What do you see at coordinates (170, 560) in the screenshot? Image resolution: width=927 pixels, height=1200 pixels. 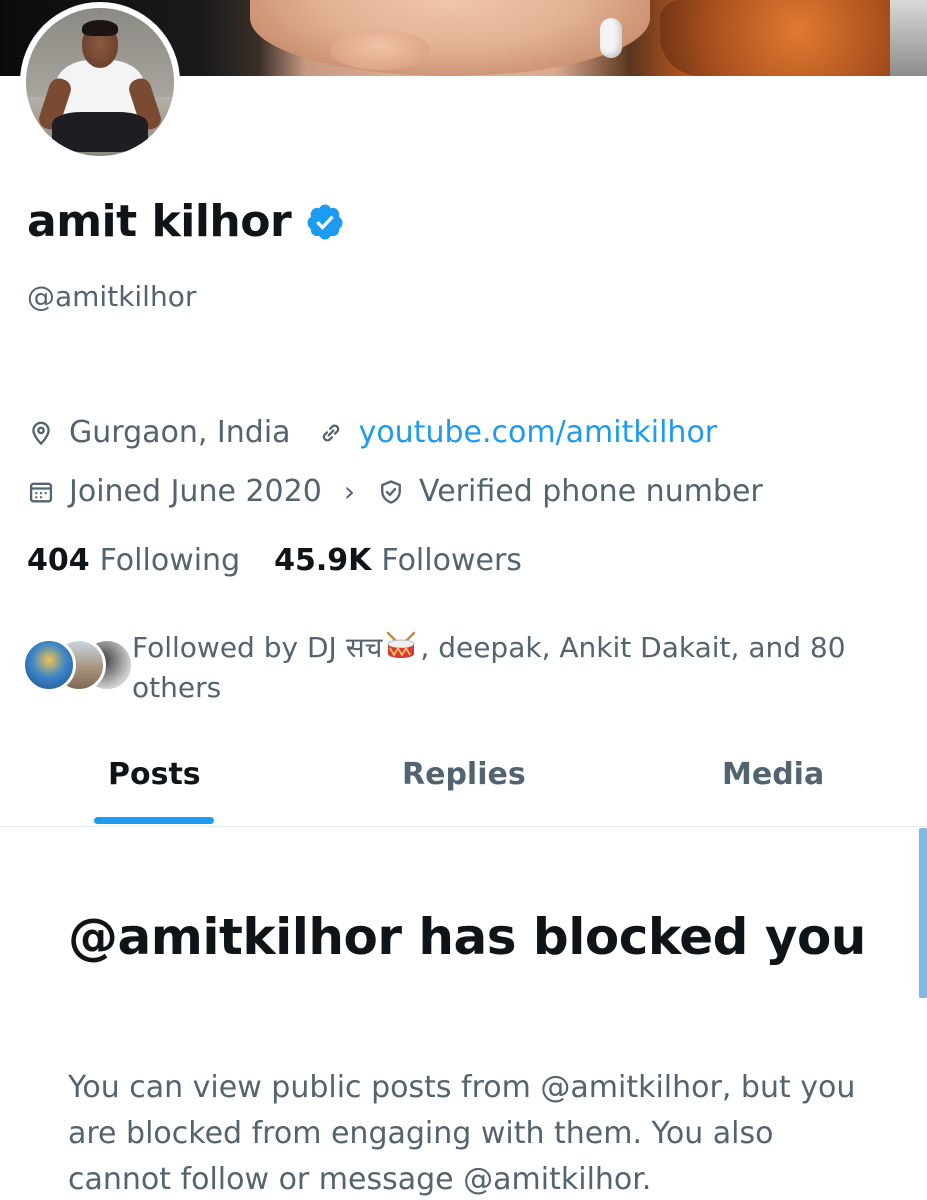 I see `following-label: Following` at bounding box center [170, 560].